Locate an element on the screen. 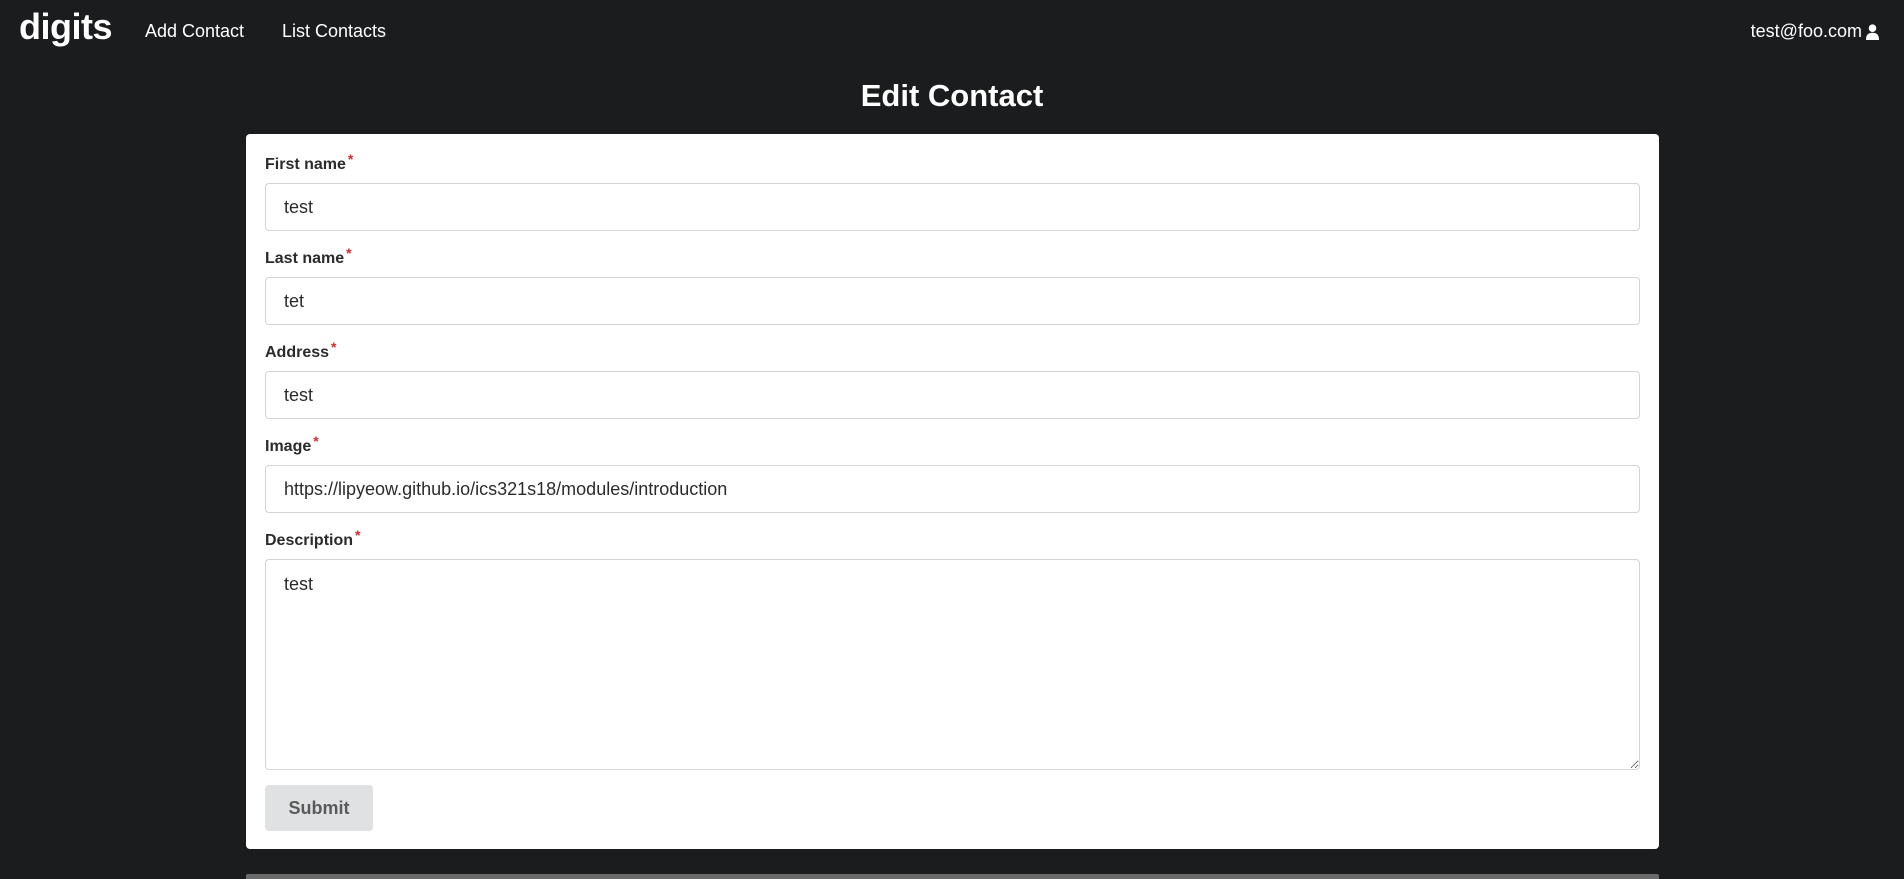 This screenshot has width=1904, height=879. image-field: Image * is located at coordinates (952, 473).